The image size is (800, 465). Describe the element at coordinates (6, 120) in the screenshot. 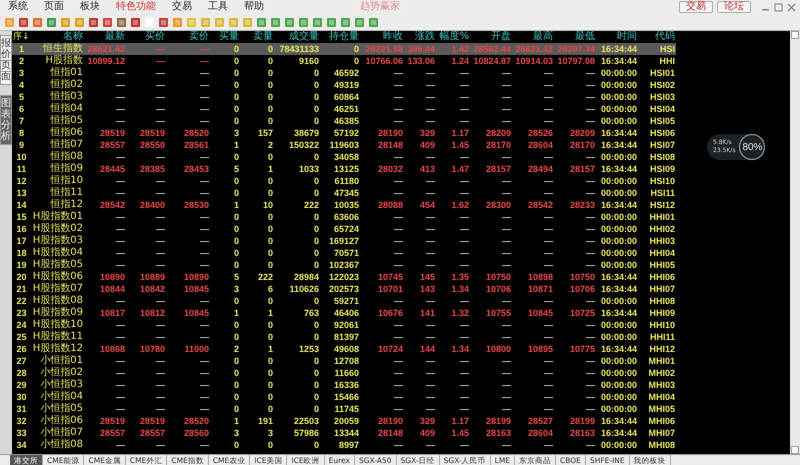

I see `side-tab: 图表分析` at that location.